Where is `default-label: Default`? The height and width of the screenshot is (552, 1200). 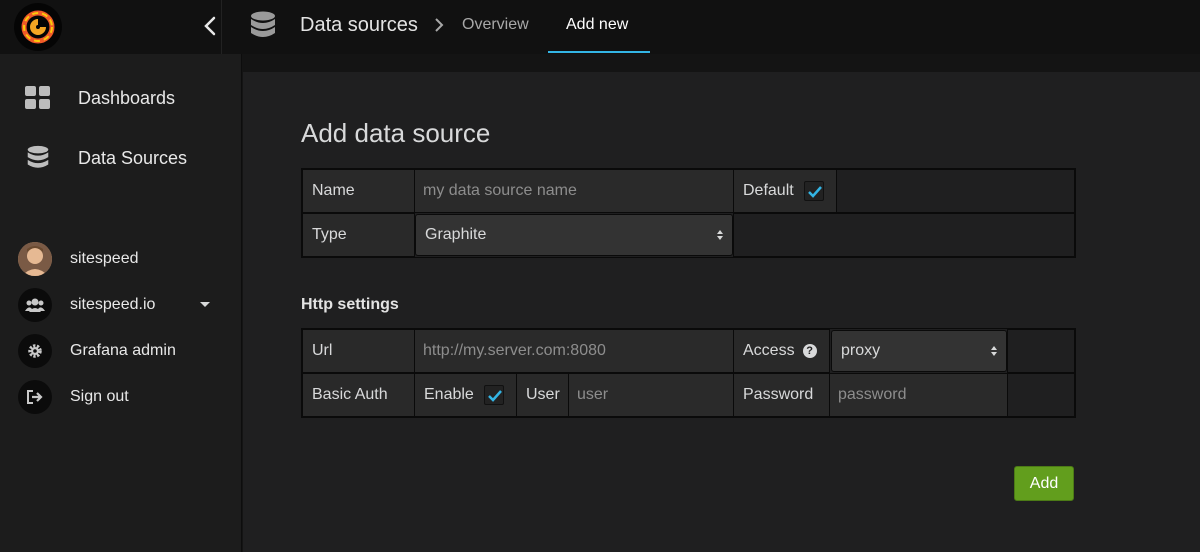 default-label: Default is located at coordinates (768, 190).